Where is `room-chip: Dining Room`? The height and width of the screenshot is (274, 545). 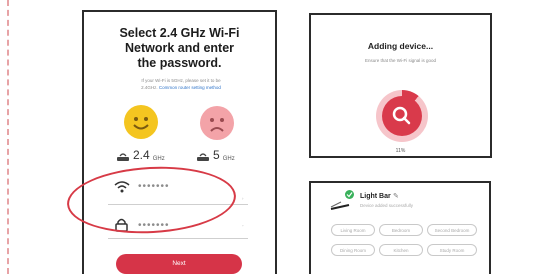 room-chip: Dining Room is located at coordinates (353, 250).